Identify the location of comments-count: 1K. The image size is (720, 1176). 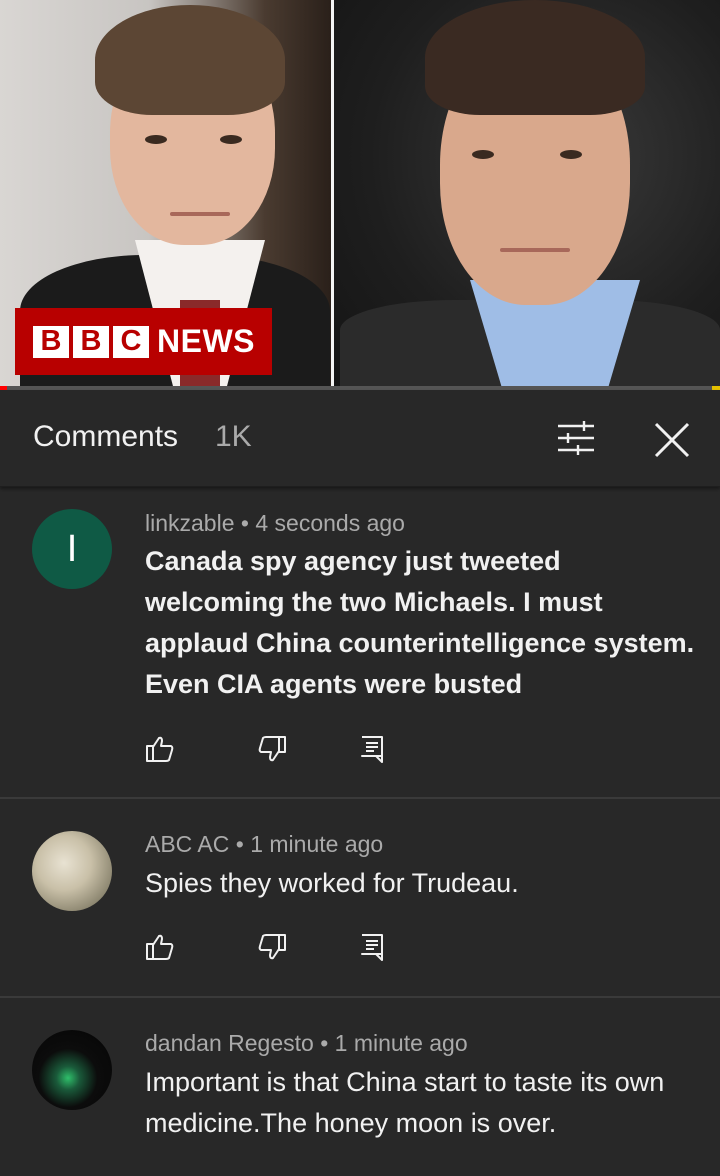
(233, 436).